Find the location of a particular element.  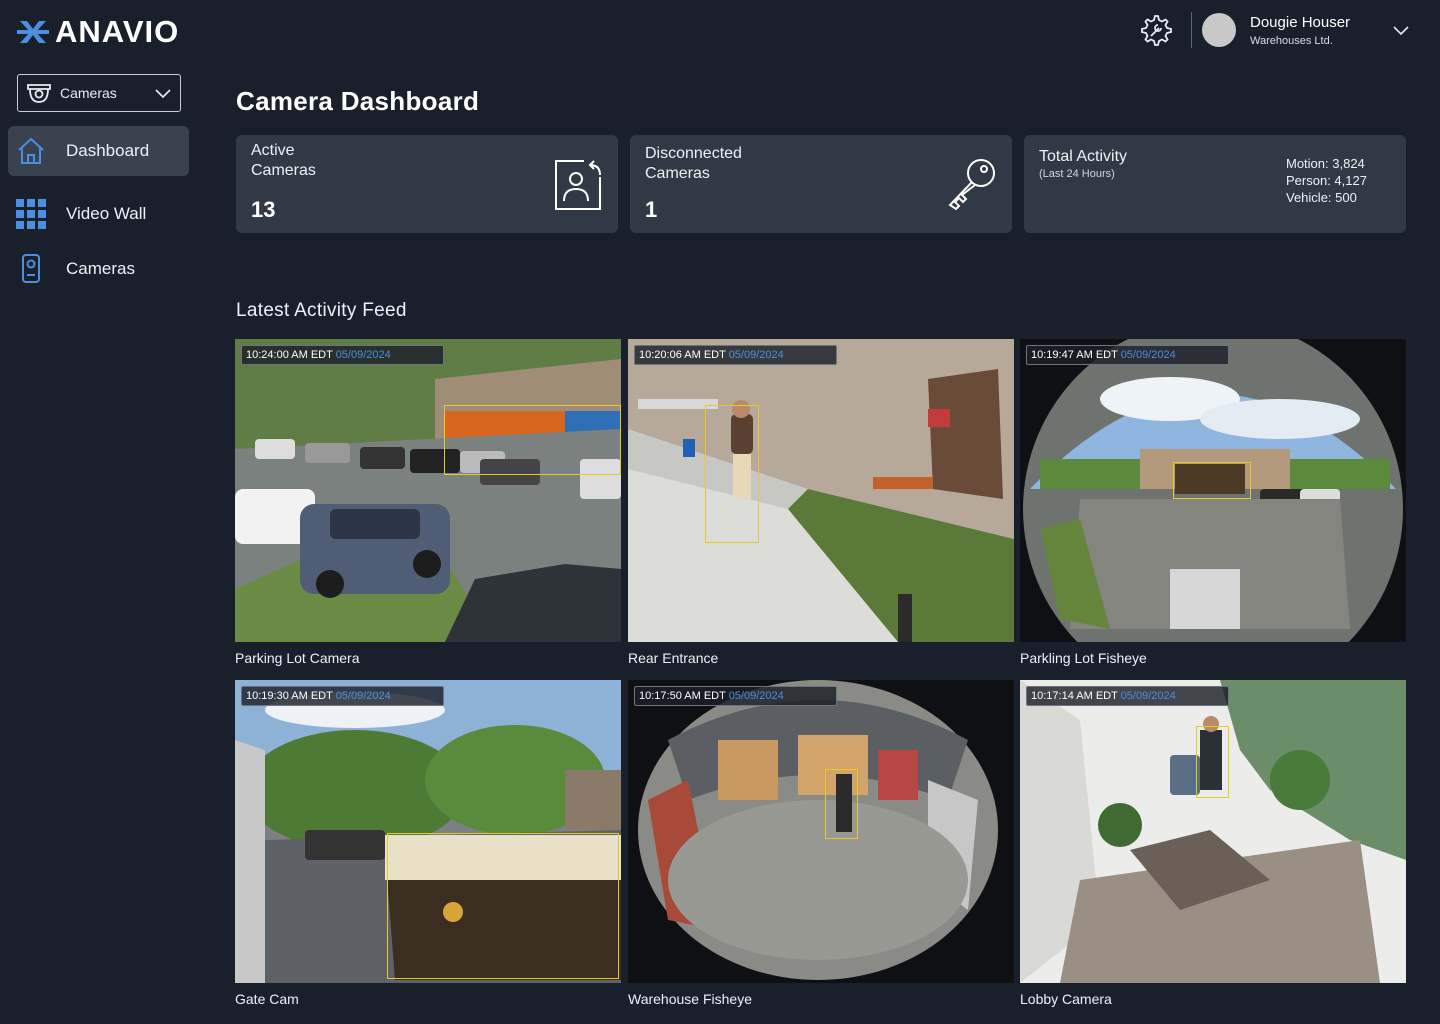

user-toolbar: Dougie Houser Warehouses Ltd. is located at coordinates (1275, 30).